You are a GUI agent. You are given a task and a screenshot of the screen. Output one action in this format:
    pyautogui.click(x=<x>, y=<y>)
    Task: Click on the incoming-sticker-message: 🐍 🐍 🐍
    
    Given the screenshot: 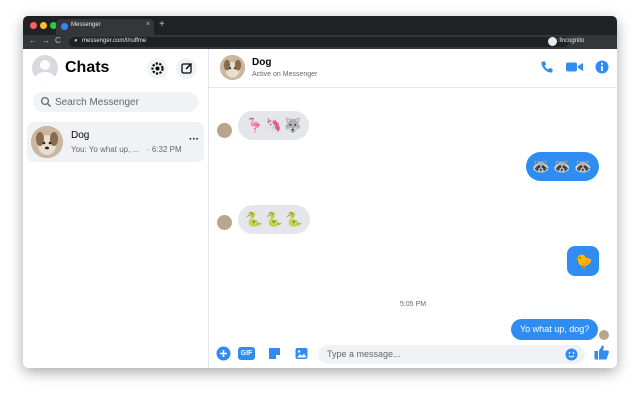 What is the action you would take?
    pyautogui.click(x=274, y=219)
    